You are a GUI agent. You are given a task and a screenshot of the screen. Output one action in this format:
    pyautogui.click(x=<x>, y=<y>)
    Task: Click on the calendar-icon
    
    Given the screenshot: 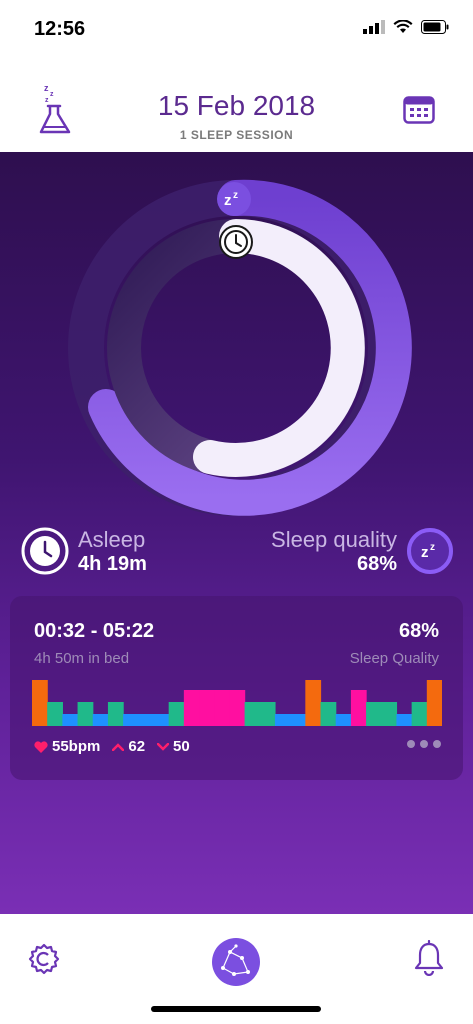 What is the action you would take?
    pyautogui.click(x=419, y=109)
    